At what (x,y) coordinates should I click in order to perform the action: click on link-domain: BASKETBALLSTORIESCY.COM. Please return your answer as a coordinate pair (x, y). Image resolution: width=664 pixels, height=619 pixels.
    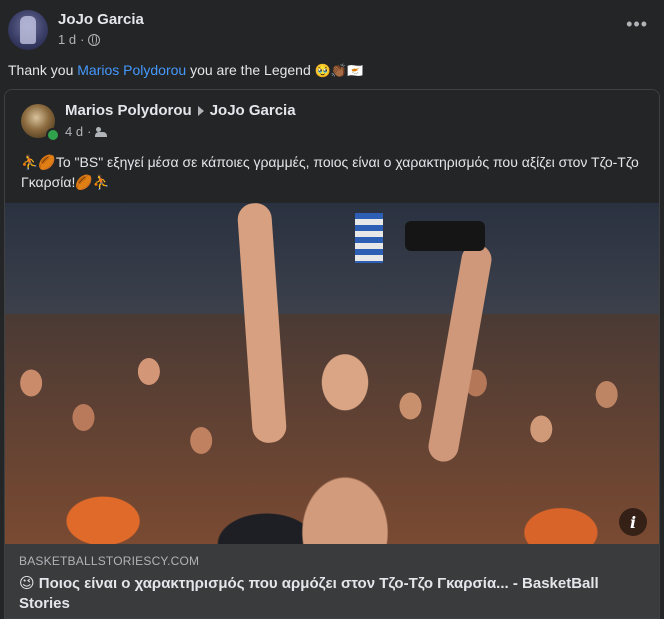
    Looking at the image, I should click on (109, 561).